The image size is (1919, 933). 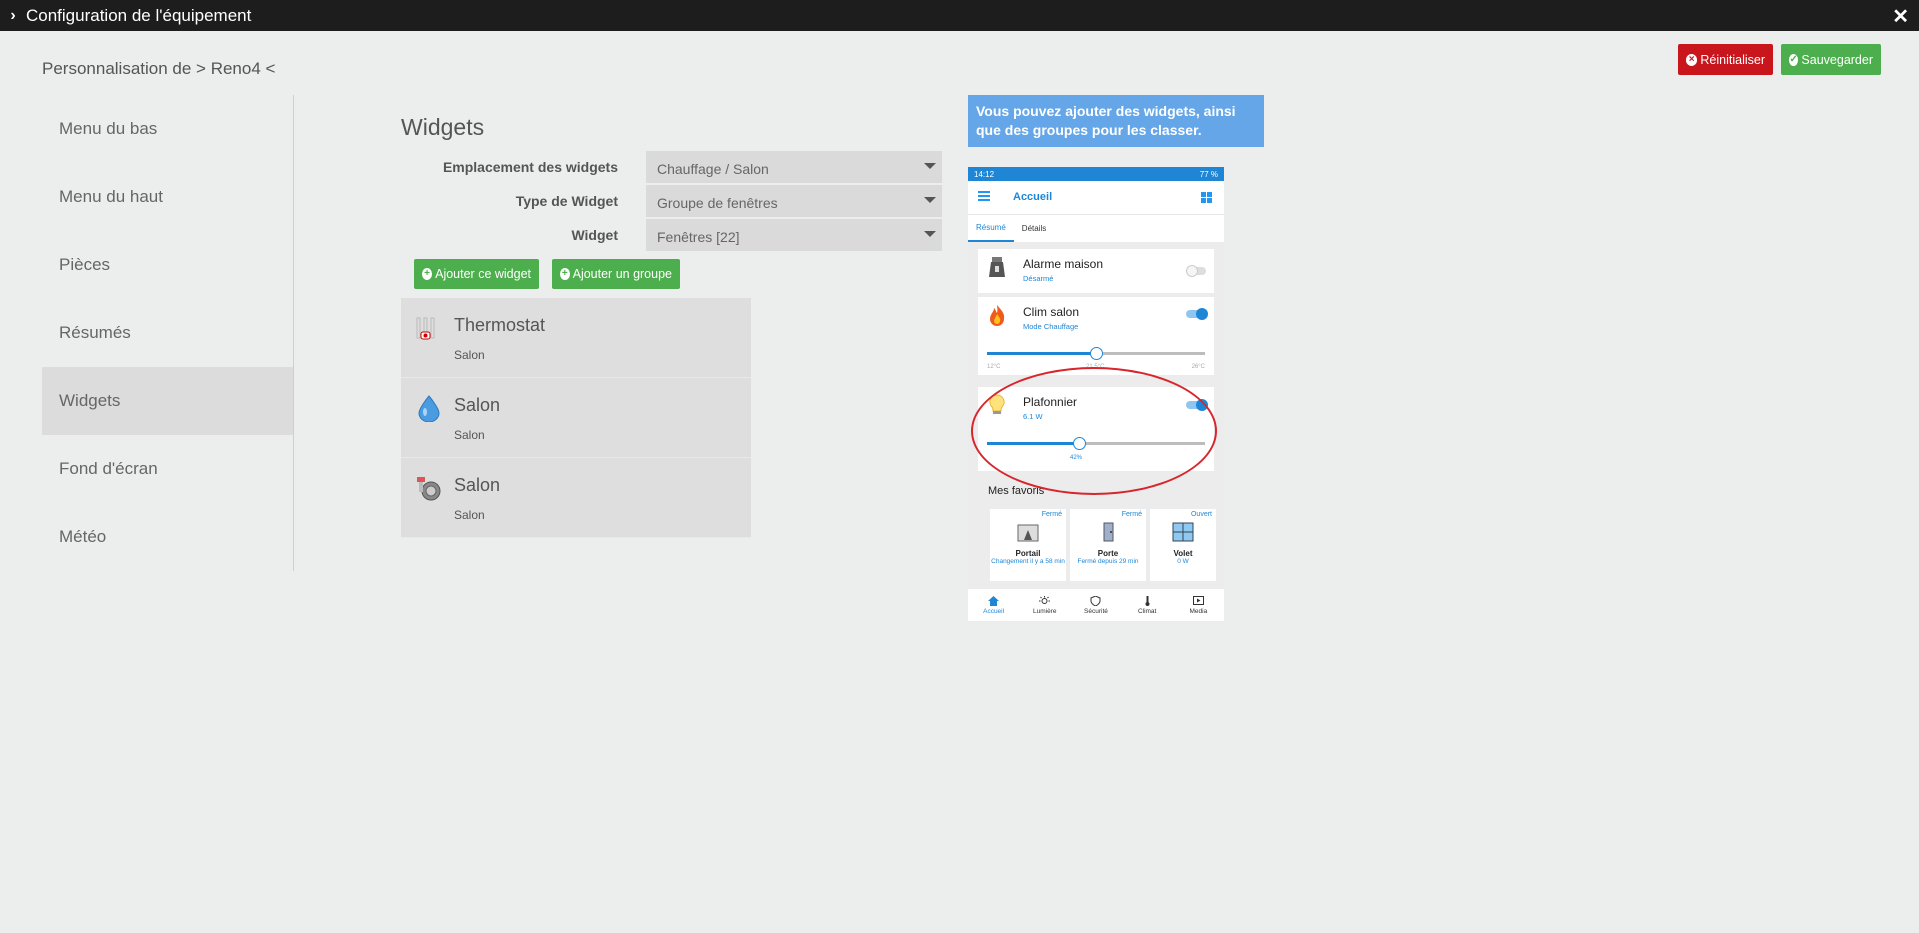 What do you see at coordinates (1041, 353) in the screenshot?
I see `slider-fill` at bounding box center [1041, 353].